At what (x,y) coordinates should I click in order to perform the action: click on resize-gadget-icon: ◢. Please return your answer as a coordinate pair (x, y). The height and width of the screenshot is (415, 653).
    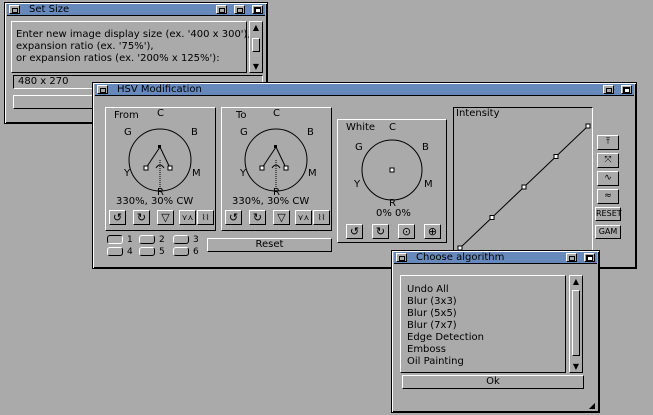
    Looking at the image, I should click on (592, 405).